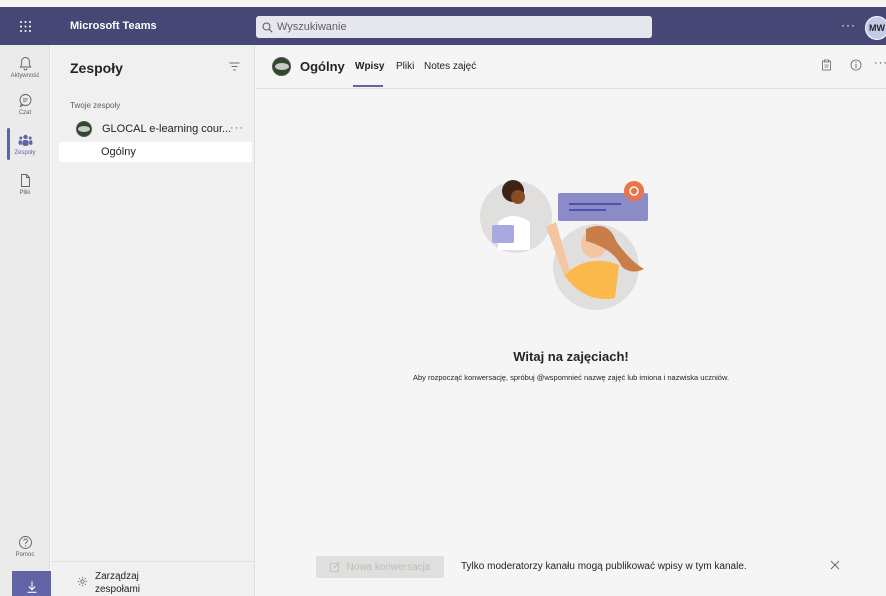 This screenshot has height=596, width=886. What do you see at coordinates (95, 105) in the screenshot?
I see `section-label: Twoje zespoły` at bounding box center [95, 105].